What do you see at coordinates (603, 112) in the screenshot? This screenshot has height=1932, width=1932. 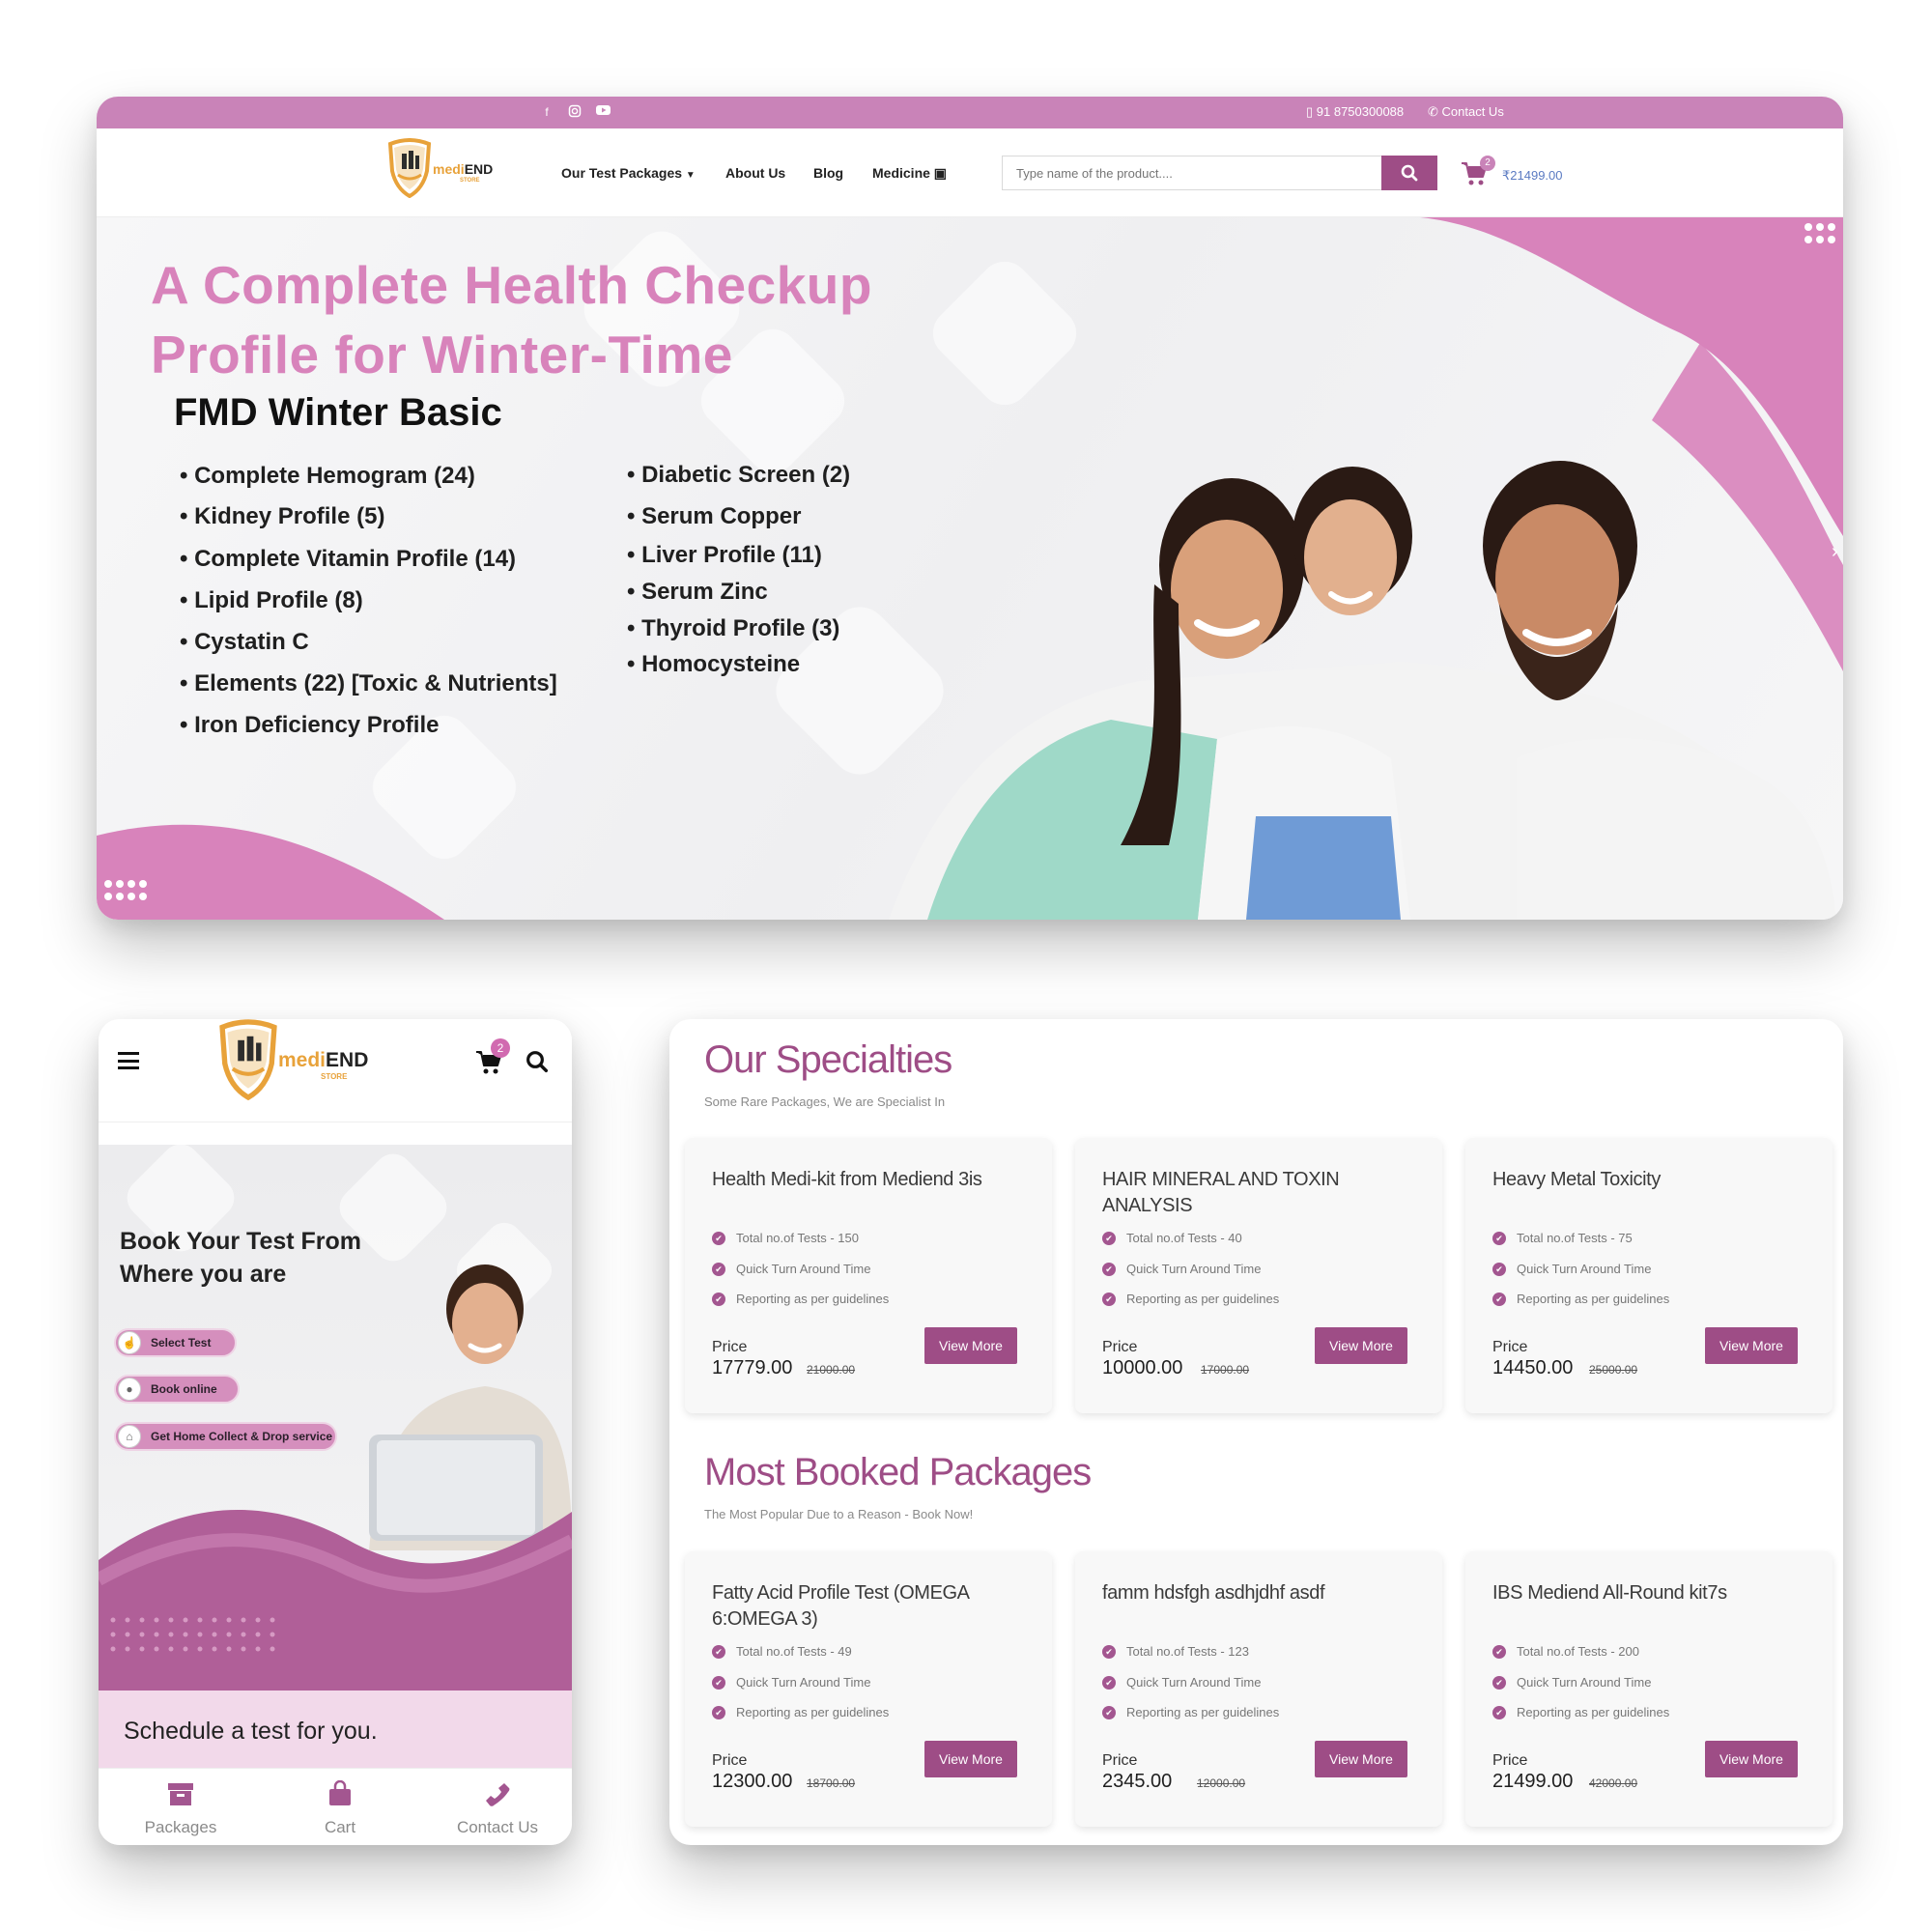 I see `youtube-icon` at bounding box center [603, 112].